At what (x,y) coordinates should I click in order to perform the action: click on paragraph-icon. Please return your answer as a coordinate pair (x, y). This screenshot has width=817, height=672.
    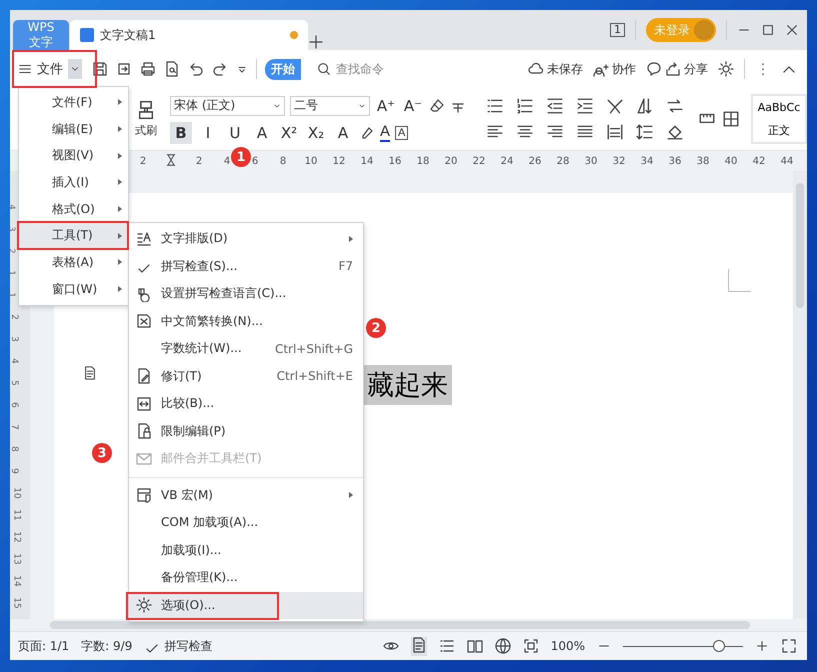
    Looking at the image, I should click on (90, 373).